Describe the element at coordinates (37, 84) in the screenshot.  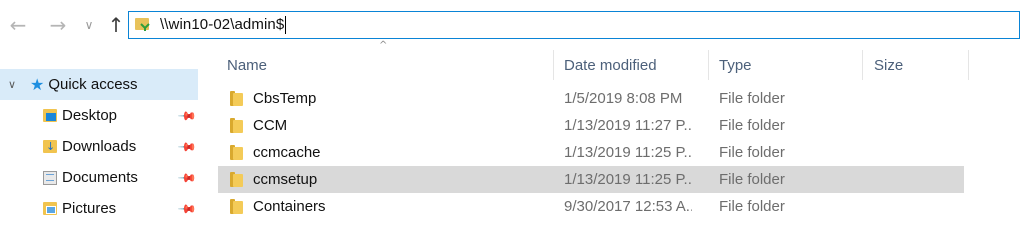
I see `star-icon: ★` at that location.